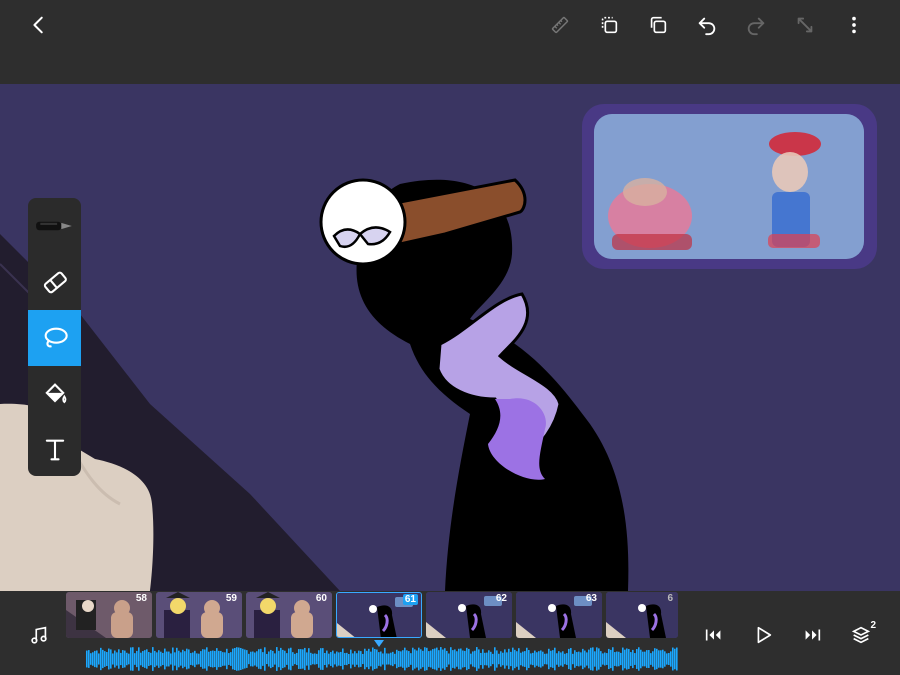 The image size is (900, 675). I want to click on eraser-tool, so click(54, 282).